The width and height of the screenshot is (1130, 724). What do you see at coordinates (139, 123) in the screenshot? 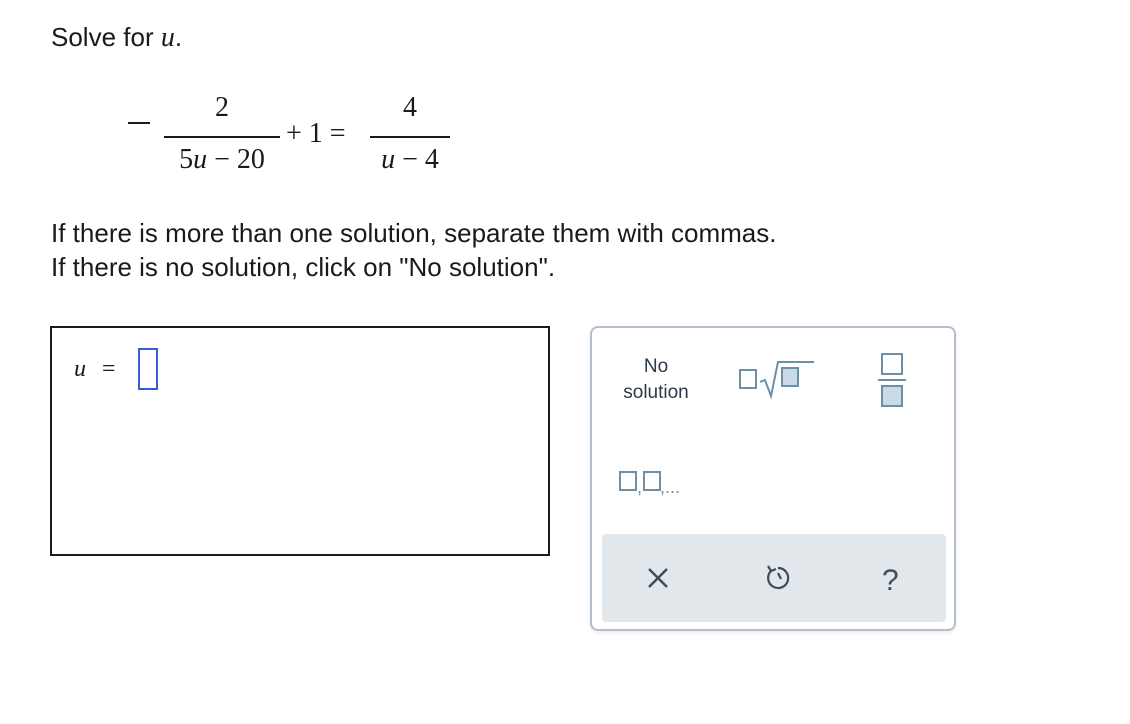
I see `leading-minus-sign` at bounding box center [139, 123].